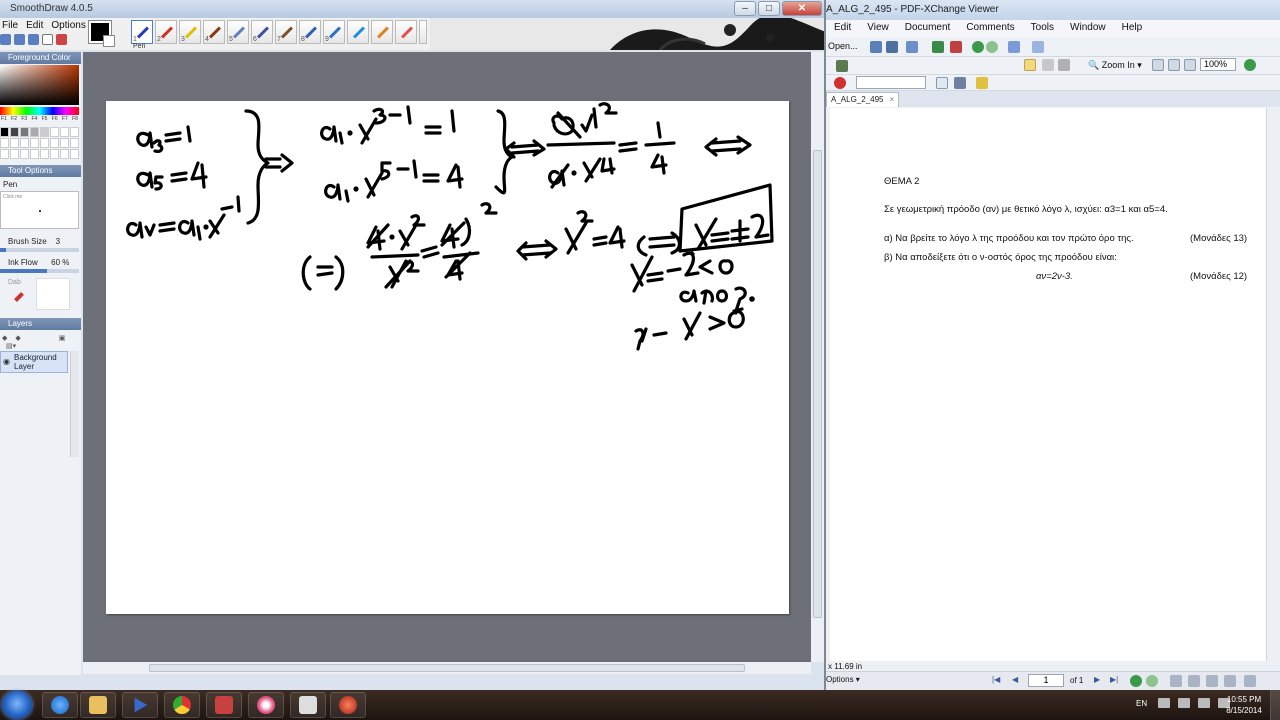 Image resolution: width=1280 pixels, height=720 pixels. What do you see at coordinates (1244, 705) in the screenshot?
I see `clock: 10:55 PM 8/15/2014` at bounding box center [1244, 705].